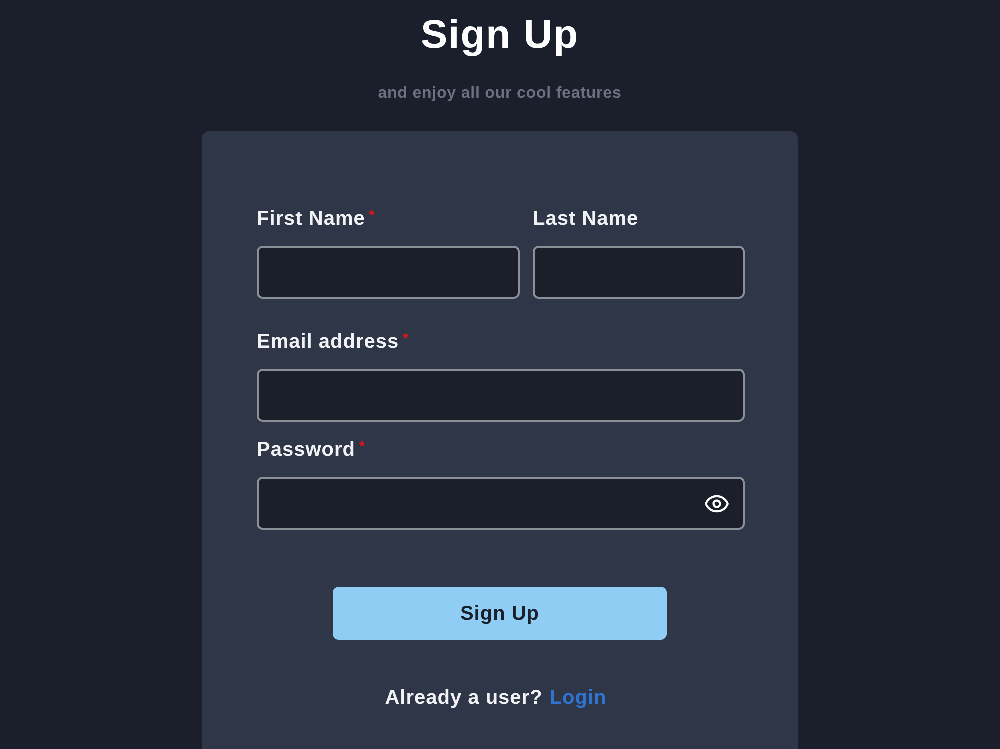  What do you see at coordinates (500, 35) in the screenshot?
I see `page-title: Sign Up` at bounding box center [500, 35].